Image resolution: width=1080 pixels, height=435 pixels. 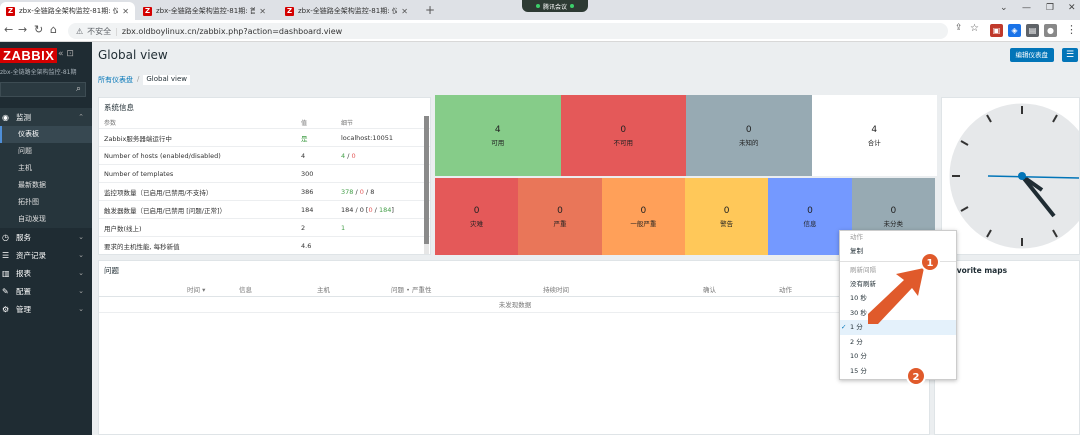 I want to click on profile-avatar-icon: ●, so click(x=1050, y=30).